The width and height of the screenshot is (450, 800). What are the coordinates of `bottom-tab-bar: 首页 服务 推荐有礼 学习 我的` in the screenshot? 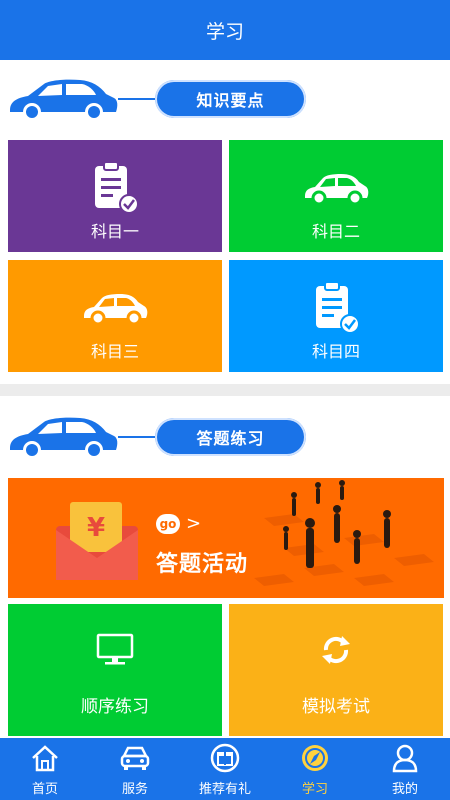 It's located at (225, 769).